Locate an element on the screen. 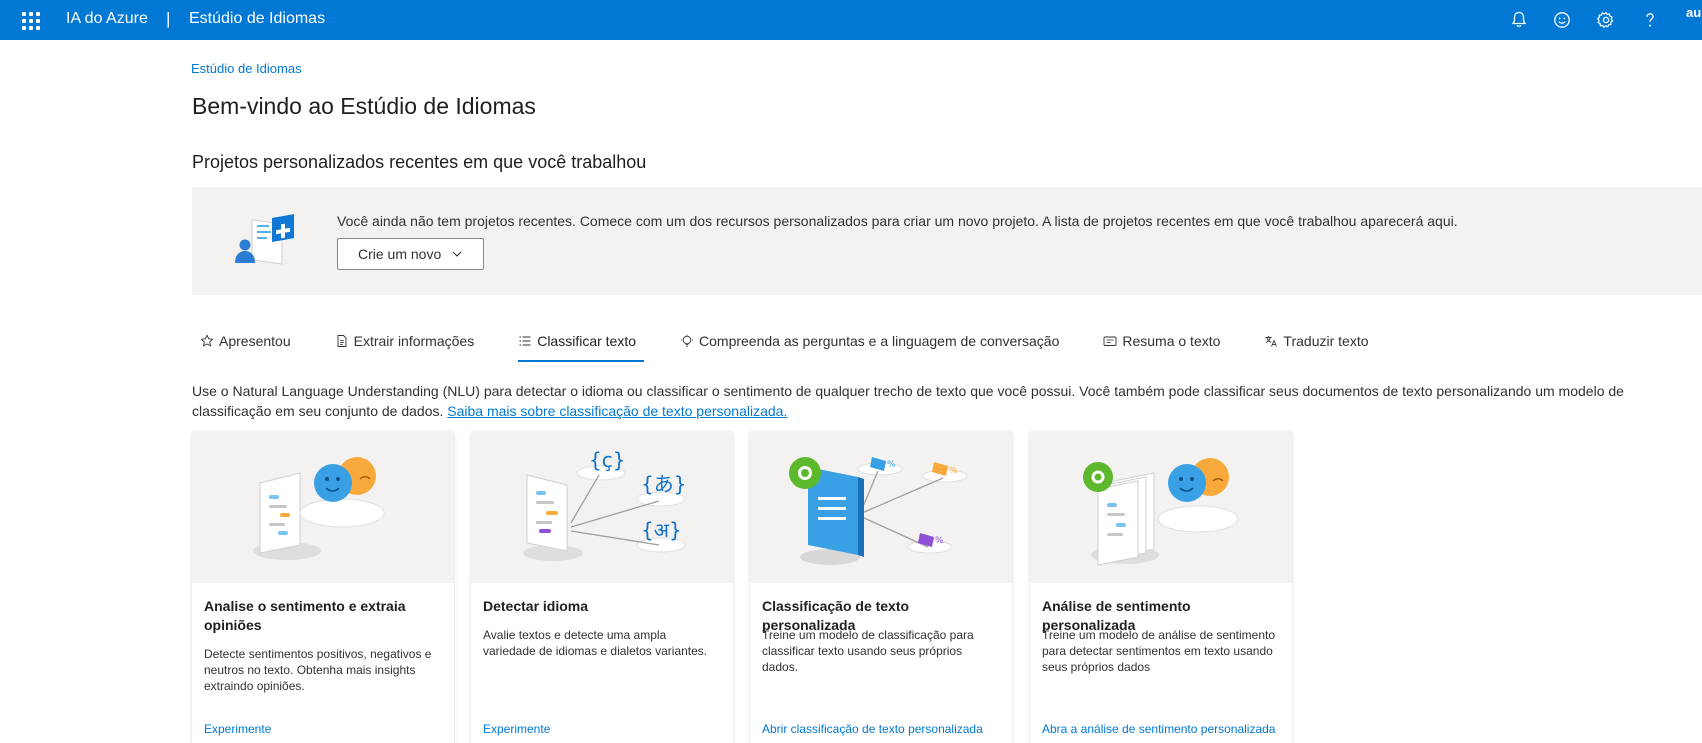  create-new-button: Crie um novo is located at coordinates (410, 254).